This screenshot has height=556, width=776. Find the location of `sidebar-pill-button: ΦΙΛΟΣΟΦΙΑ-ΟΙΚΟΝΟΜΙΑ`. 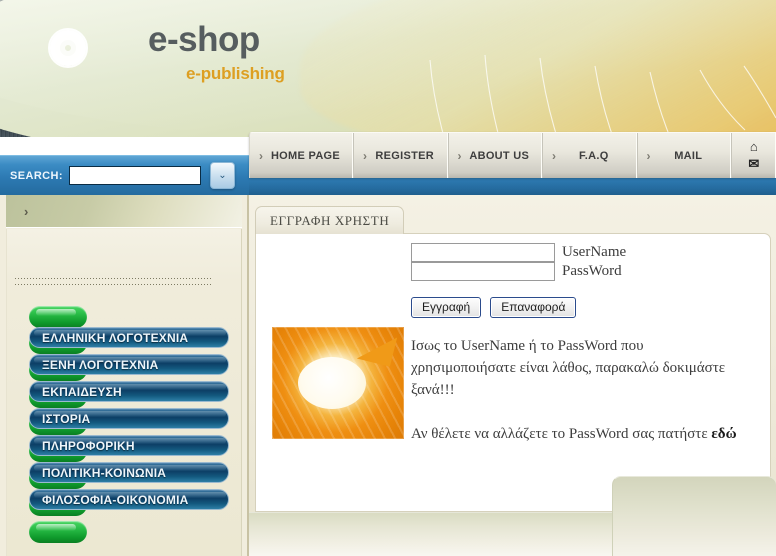

sidebar-pill-button: ΦΙΛΟΣΟΦΙΑ-ΟΙΚΟΝΟΜΙΑ is located at coordinates (129, 499).